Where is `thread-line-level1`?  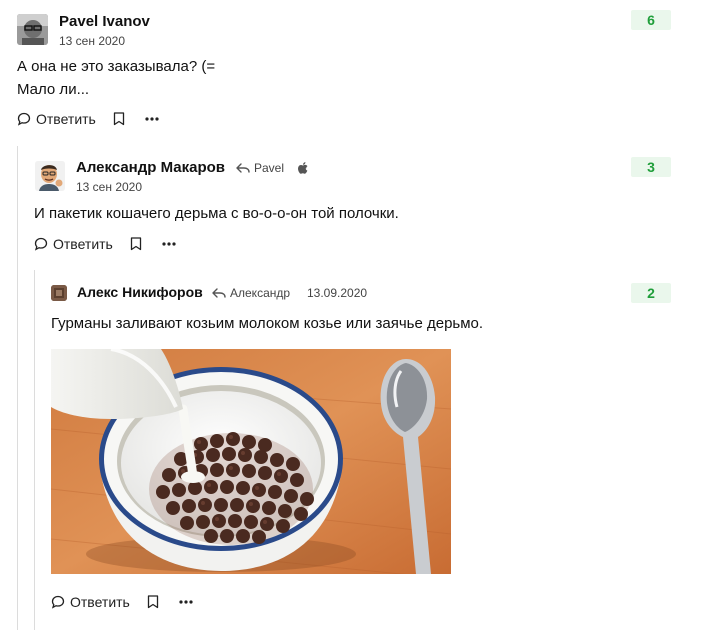
thread-line-level1 is located at coordinates (17, 388).